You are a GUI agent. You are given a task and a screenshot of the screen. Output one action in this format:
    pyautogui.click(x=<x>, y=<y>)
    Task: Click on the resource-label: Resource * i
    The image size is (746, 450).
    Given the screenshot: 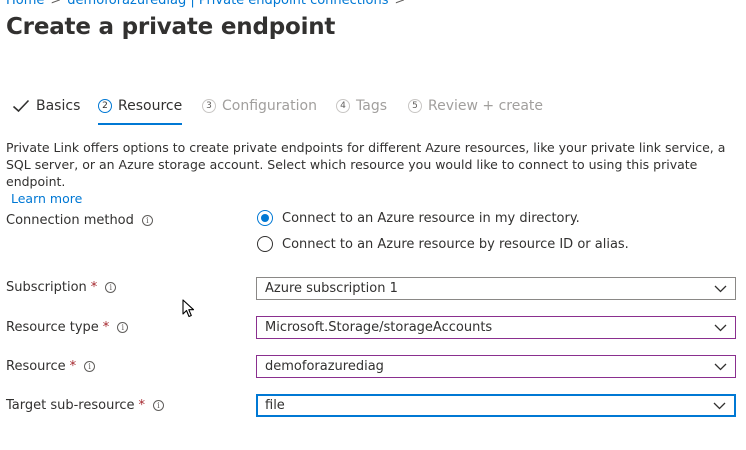 What is the action you would take?
    pyautogui.click(x=51, y=366)
    